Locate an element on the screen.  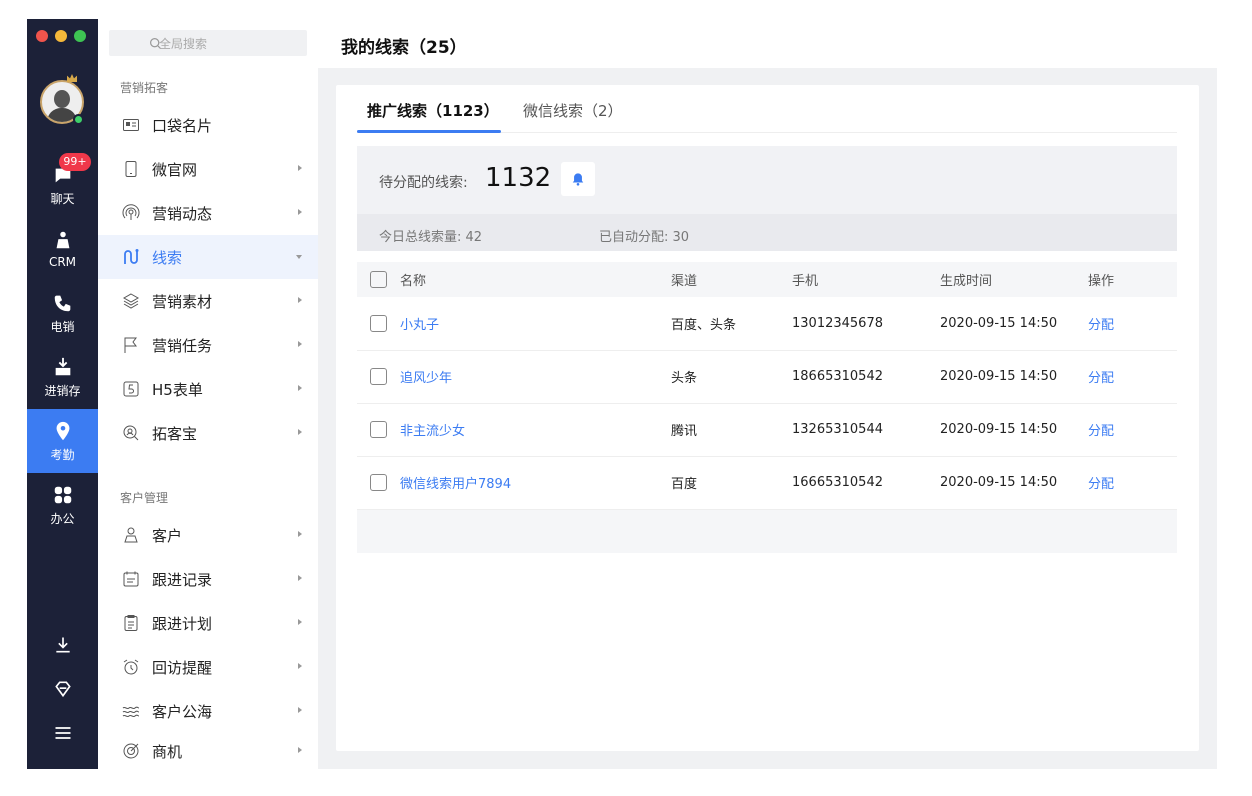
search-placeholder: 全局搜索 is located at coordinates (183, 43).